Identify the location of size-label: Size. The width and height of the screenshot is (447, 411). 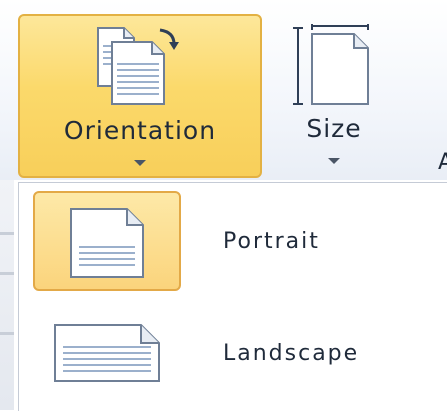
(334, 128).